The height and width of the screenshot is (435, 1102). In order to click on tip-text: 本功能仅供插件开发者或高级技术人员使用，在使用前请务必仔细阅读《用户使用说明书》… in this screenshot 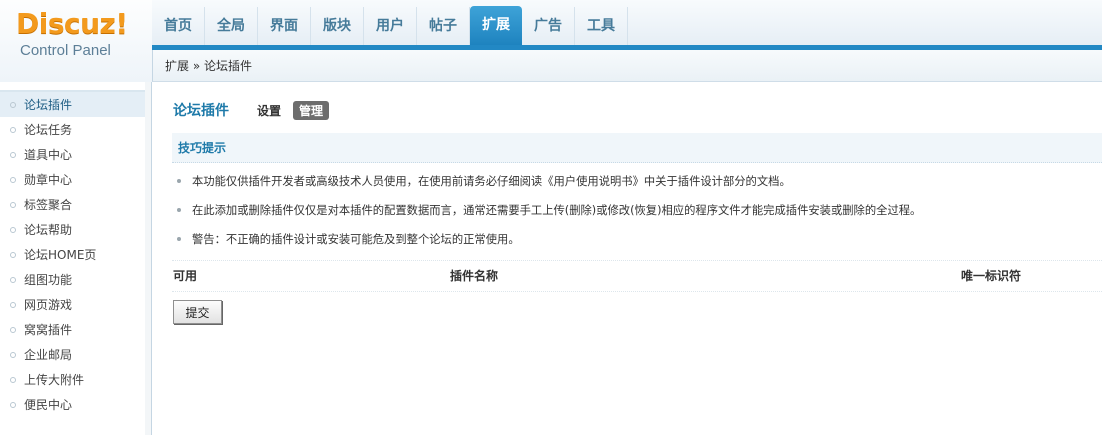, I will do `click(491, 181)`.